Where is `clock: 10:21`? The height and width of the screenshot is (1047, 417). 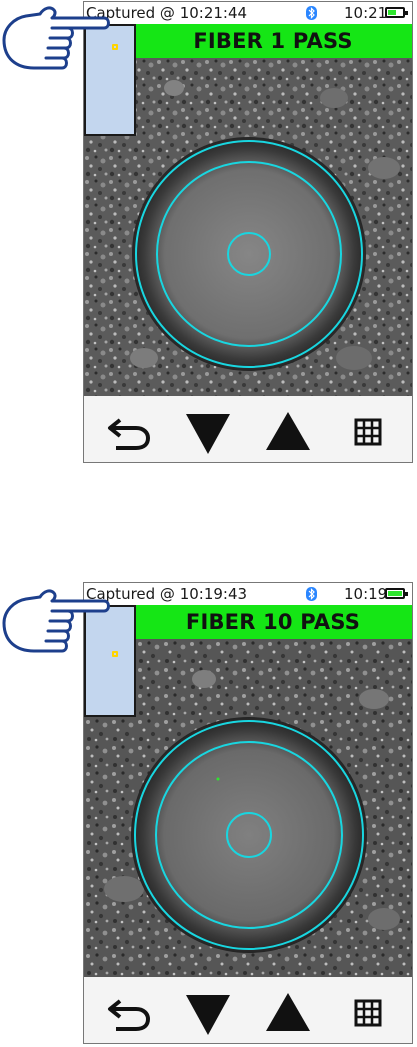 clock: 10:21 is located at coordinates (366, 13).